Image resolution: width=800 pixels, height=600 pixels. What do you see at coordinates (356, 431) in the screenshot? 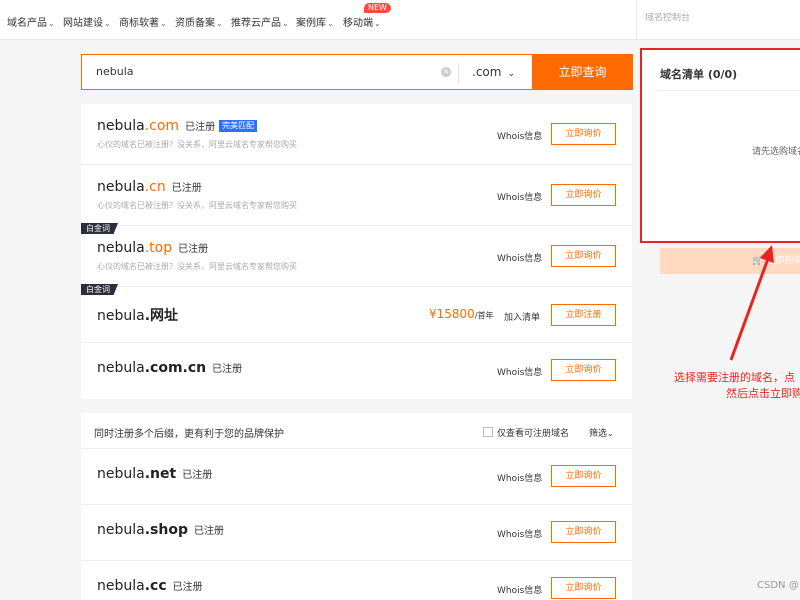
I see `multi-suffix-header: 同时注册多个后缀，更有利于您的品牌保护 仅查看可注册域名 筛选⌄` at bounding box center [356, 431].